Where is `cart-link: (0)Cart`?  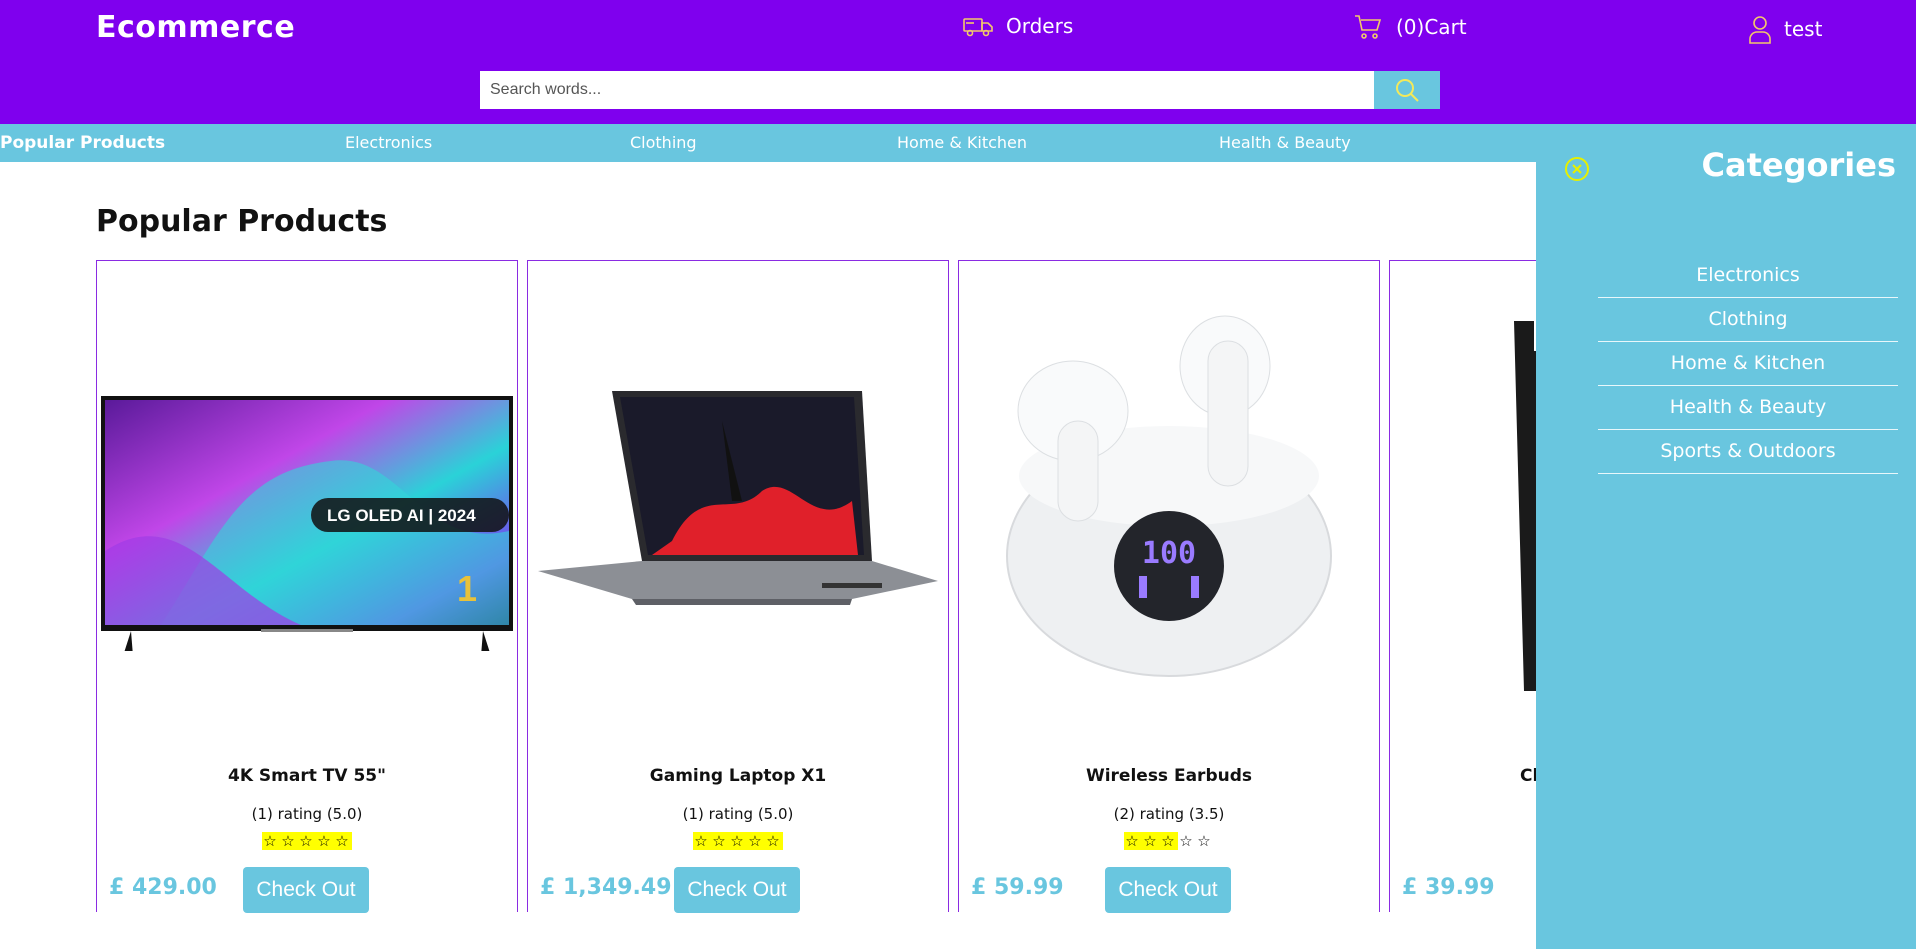
cart-link: (0)Cart is located at coordinates (1410, 27).